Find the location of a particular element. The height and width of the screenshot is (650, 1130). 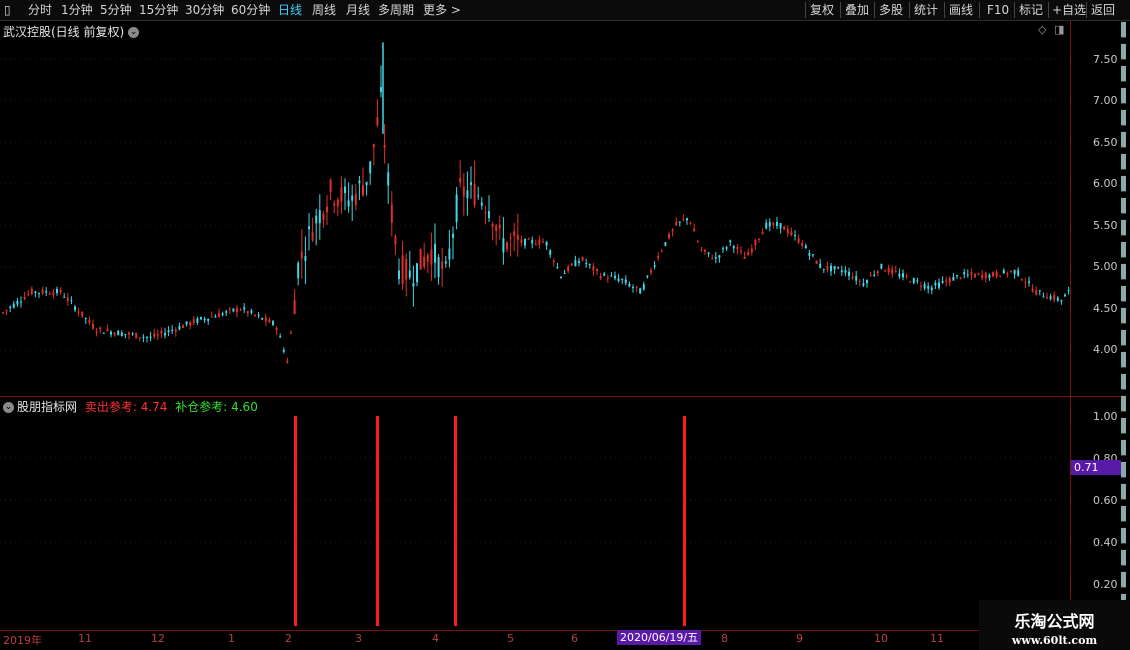

time-label: 2019年 is located at coordinates (22, 640).